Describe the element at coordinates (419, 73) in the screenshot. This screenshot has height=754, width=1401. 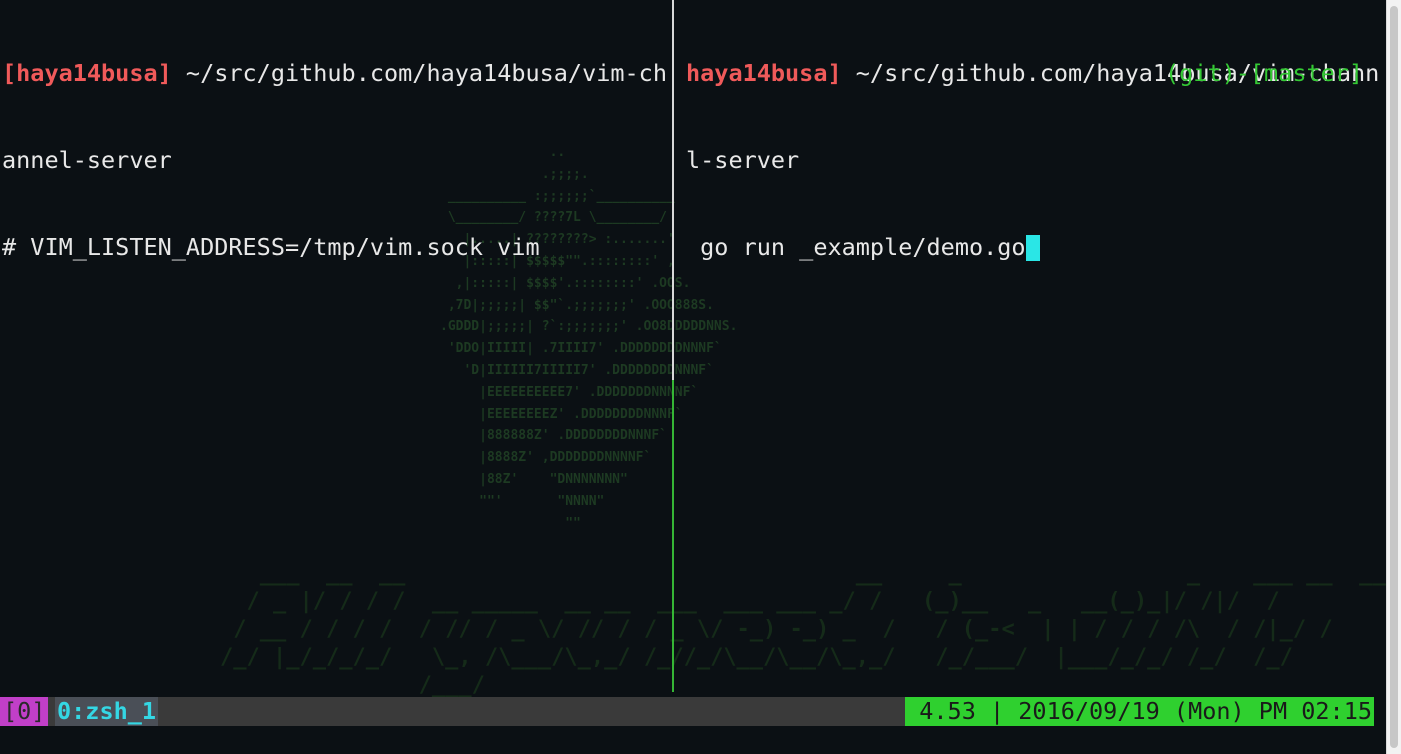
I see `prompt-path: ~/src/github.com/haya14busa/vim-ch` at that location.